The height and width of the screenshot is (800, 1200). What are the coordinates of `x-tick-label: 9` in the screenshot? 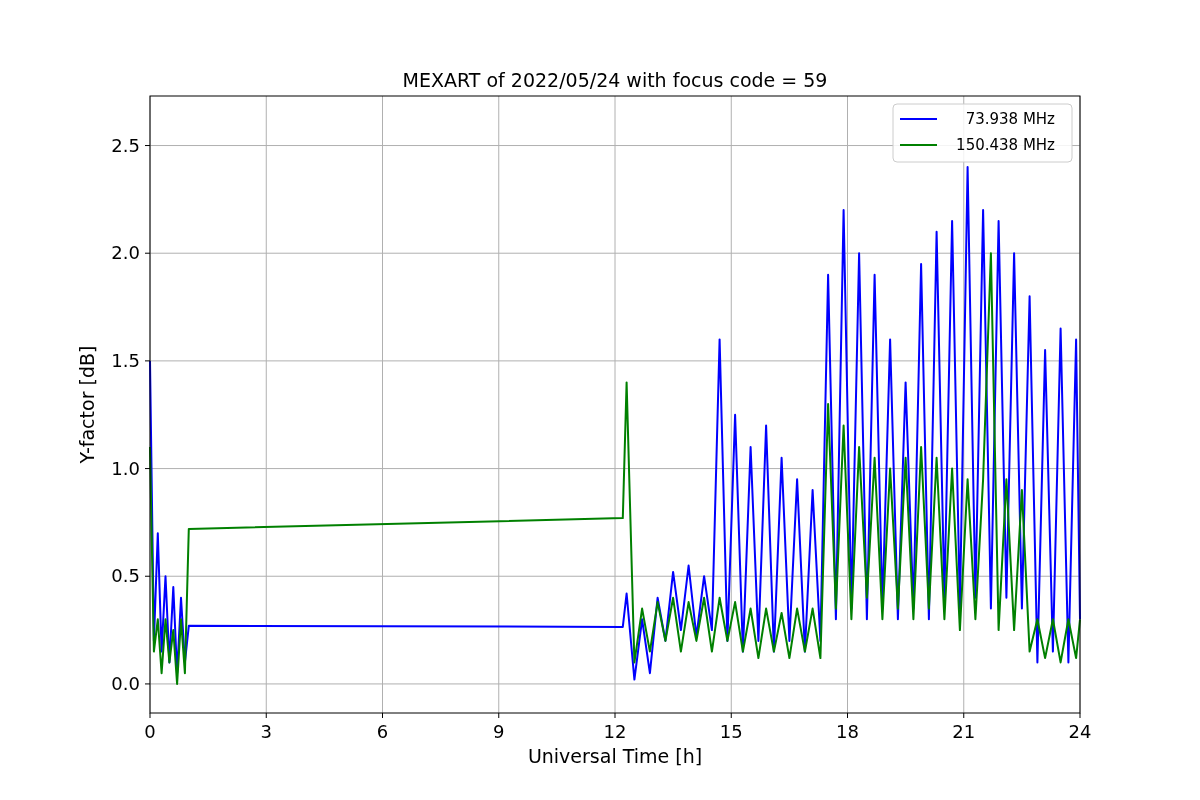 It's located at (499, 731).